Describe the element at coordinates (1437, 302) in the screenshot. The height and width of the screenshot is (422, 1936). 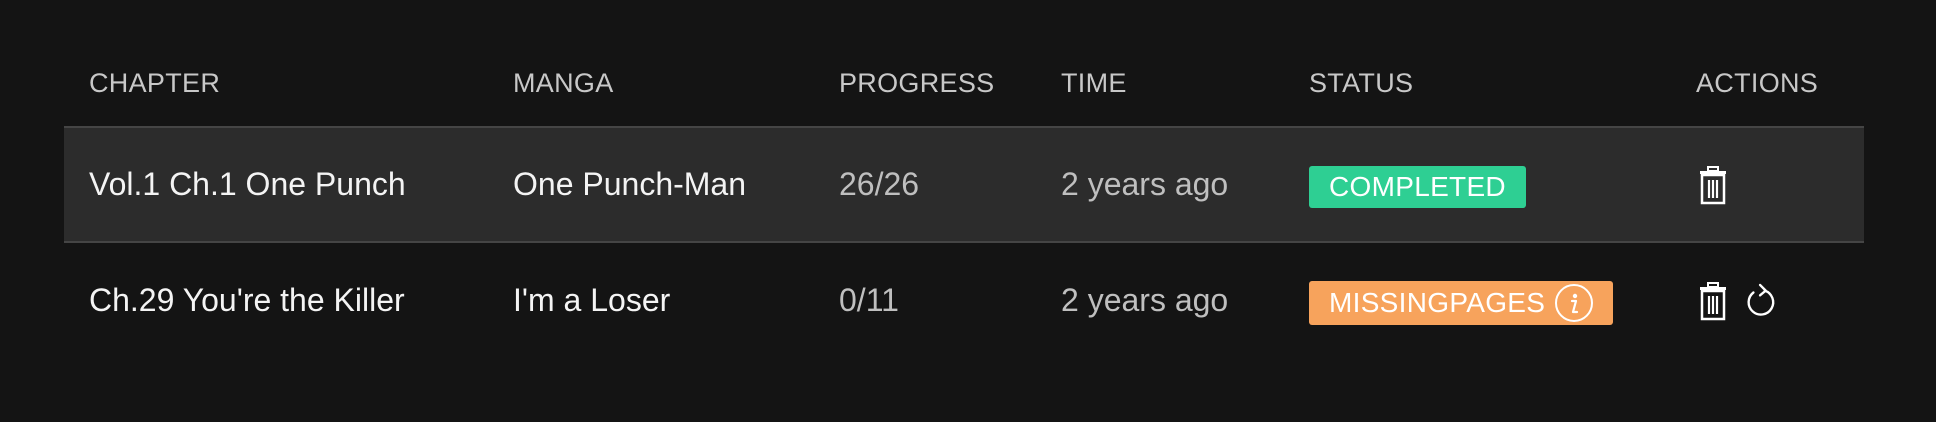
I see `status-badge-label: MISSINGPAGES` at that location.